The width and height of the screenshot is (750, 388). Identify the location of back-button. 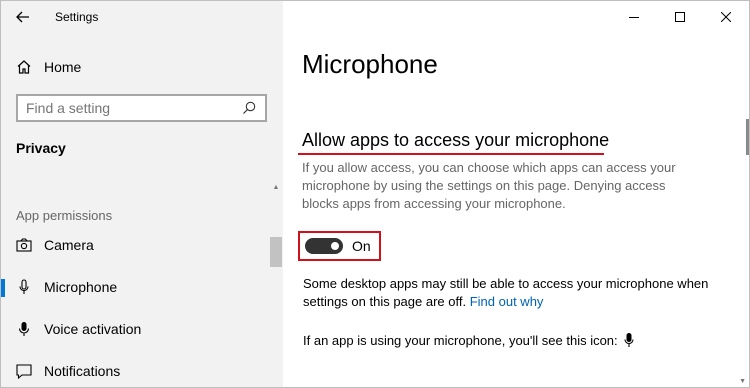
(23, 17).